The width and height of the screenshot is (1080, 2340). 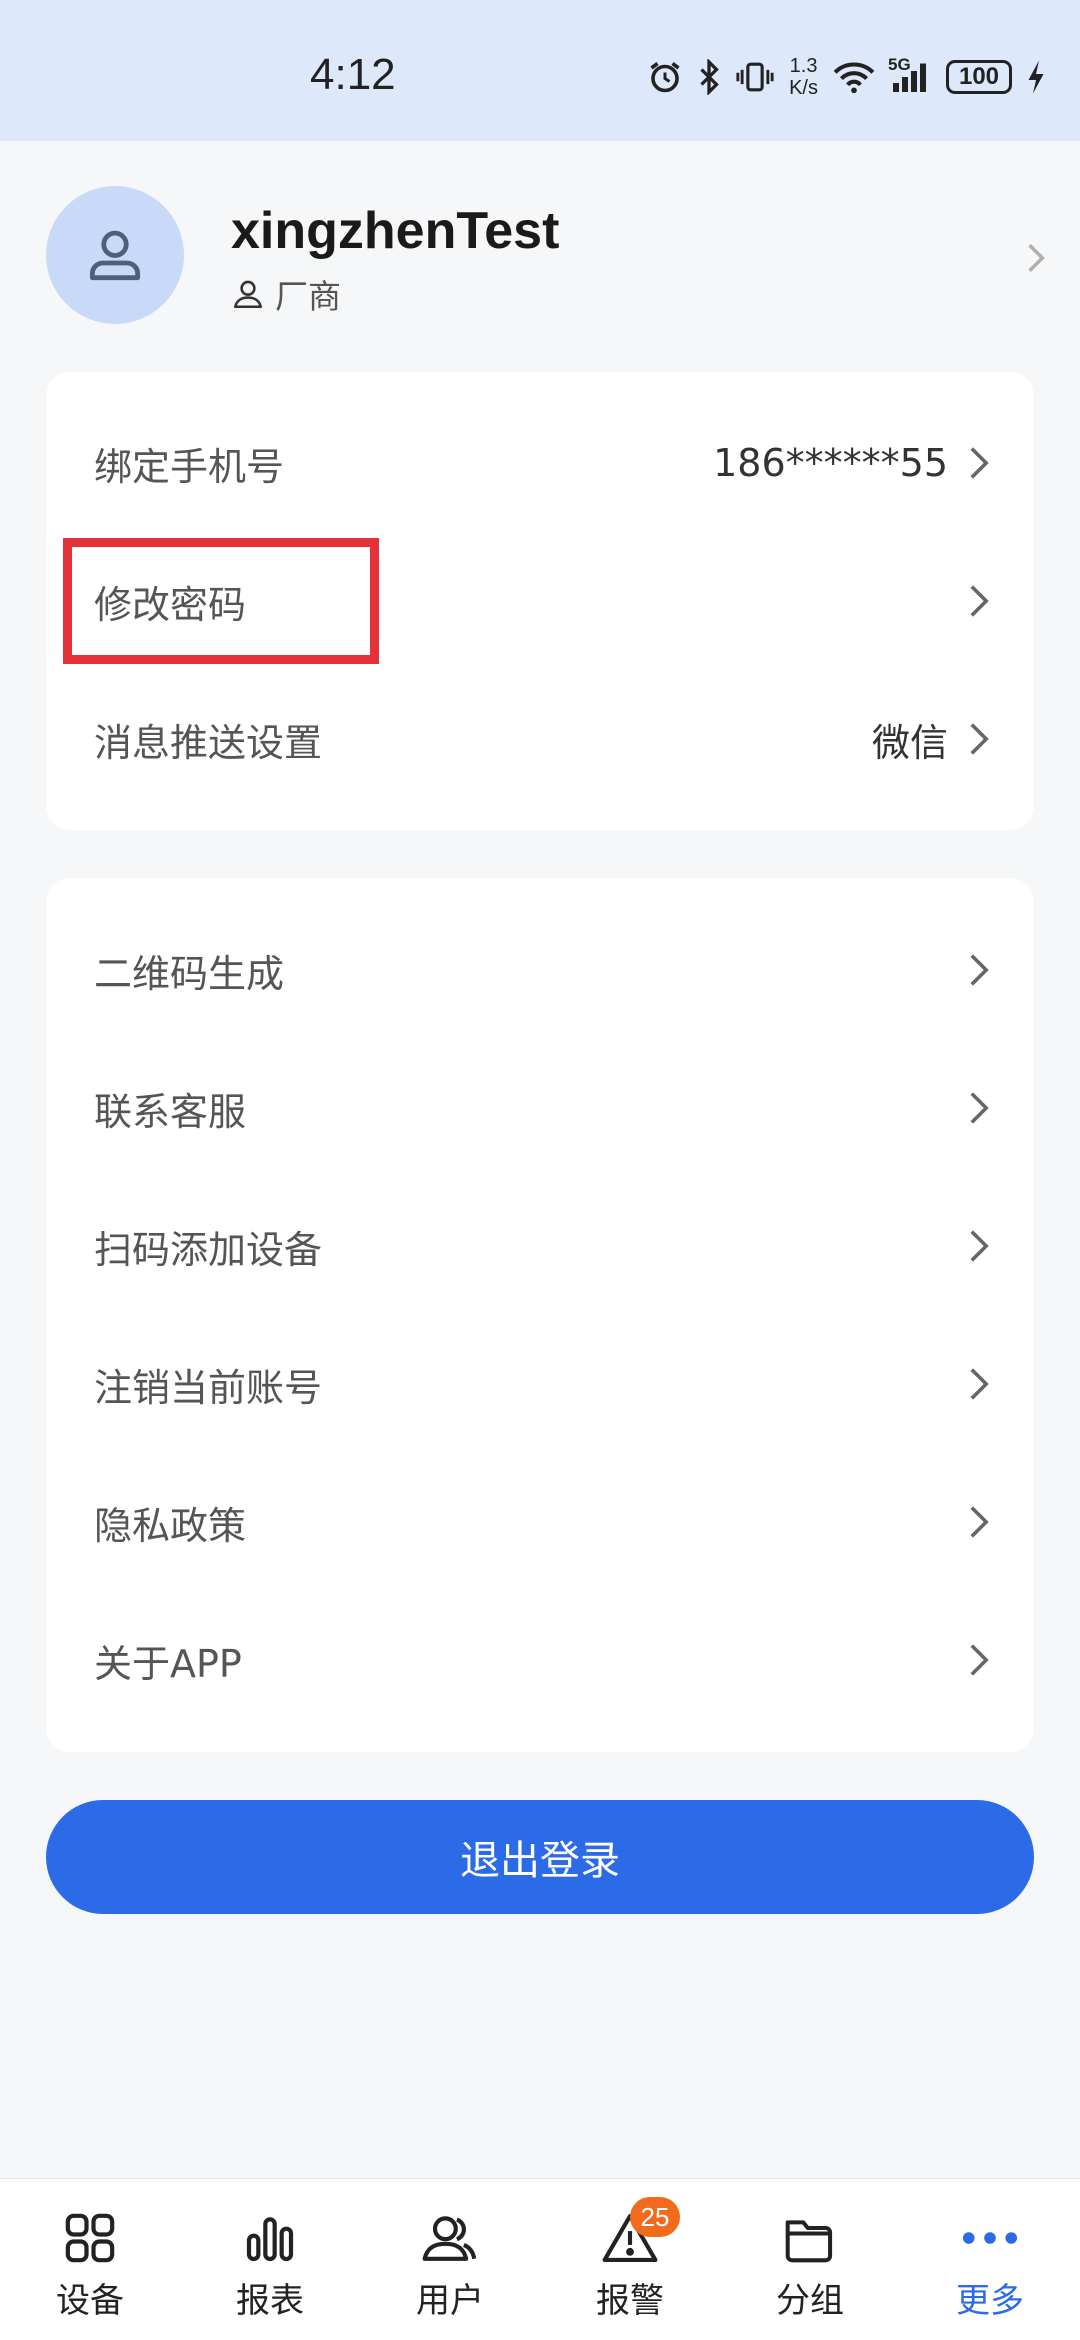 What do you see at coordinates (248, 294) in the screenshot?
I see `person-icon` at bounding box center [248, 294].